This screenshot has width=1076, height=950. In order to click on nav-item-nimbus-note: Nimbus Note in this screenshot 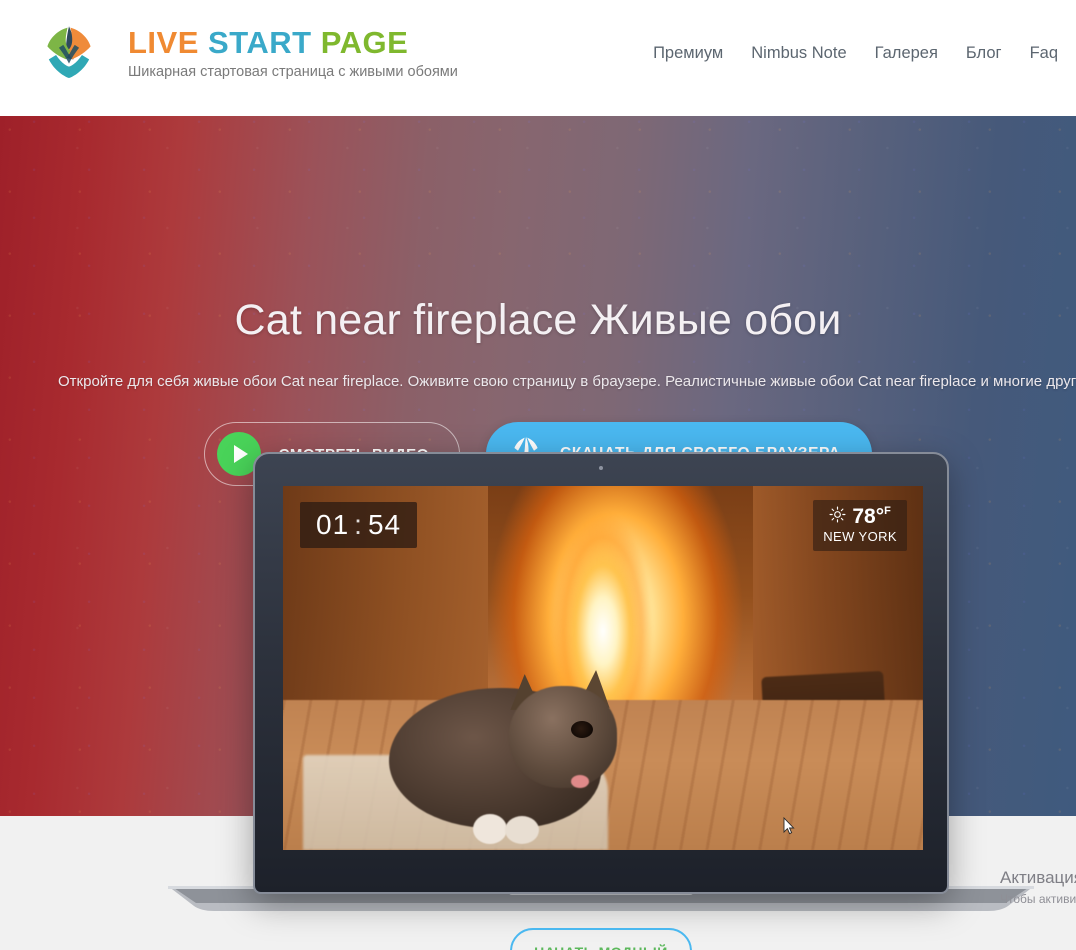, I will do `click(798, 53)`.